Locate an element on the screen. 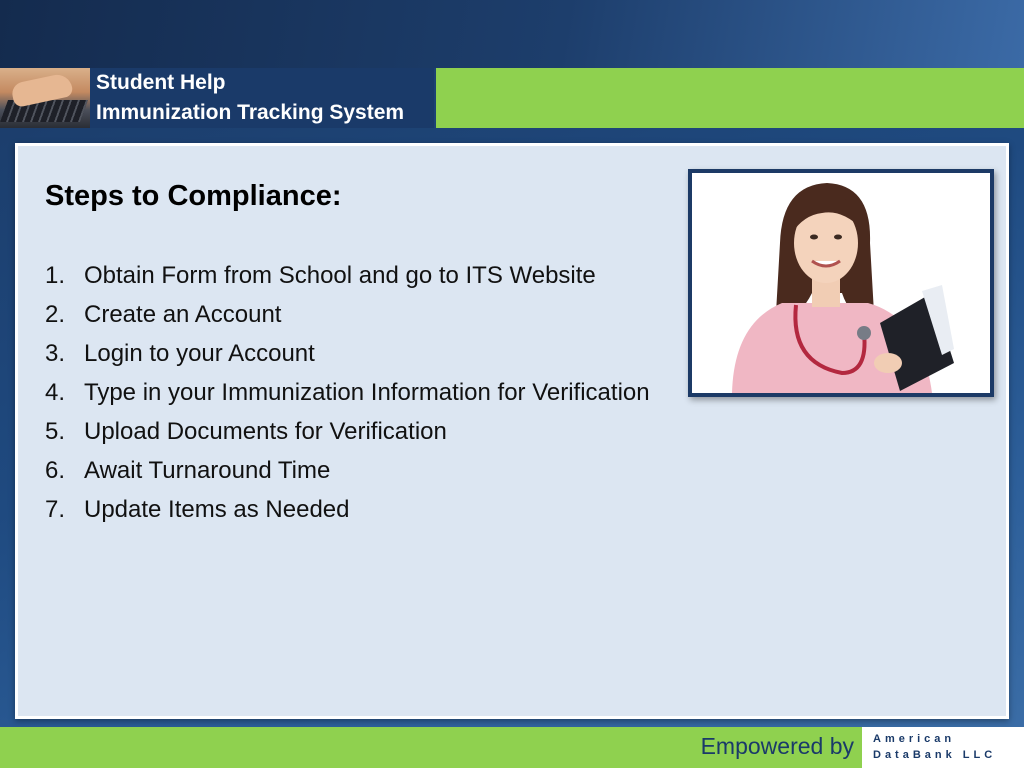 Image resolution: width=1024 pixels, height=768 pixels. list-item: 3. Login to your Account is located at coordinates (355, 353).